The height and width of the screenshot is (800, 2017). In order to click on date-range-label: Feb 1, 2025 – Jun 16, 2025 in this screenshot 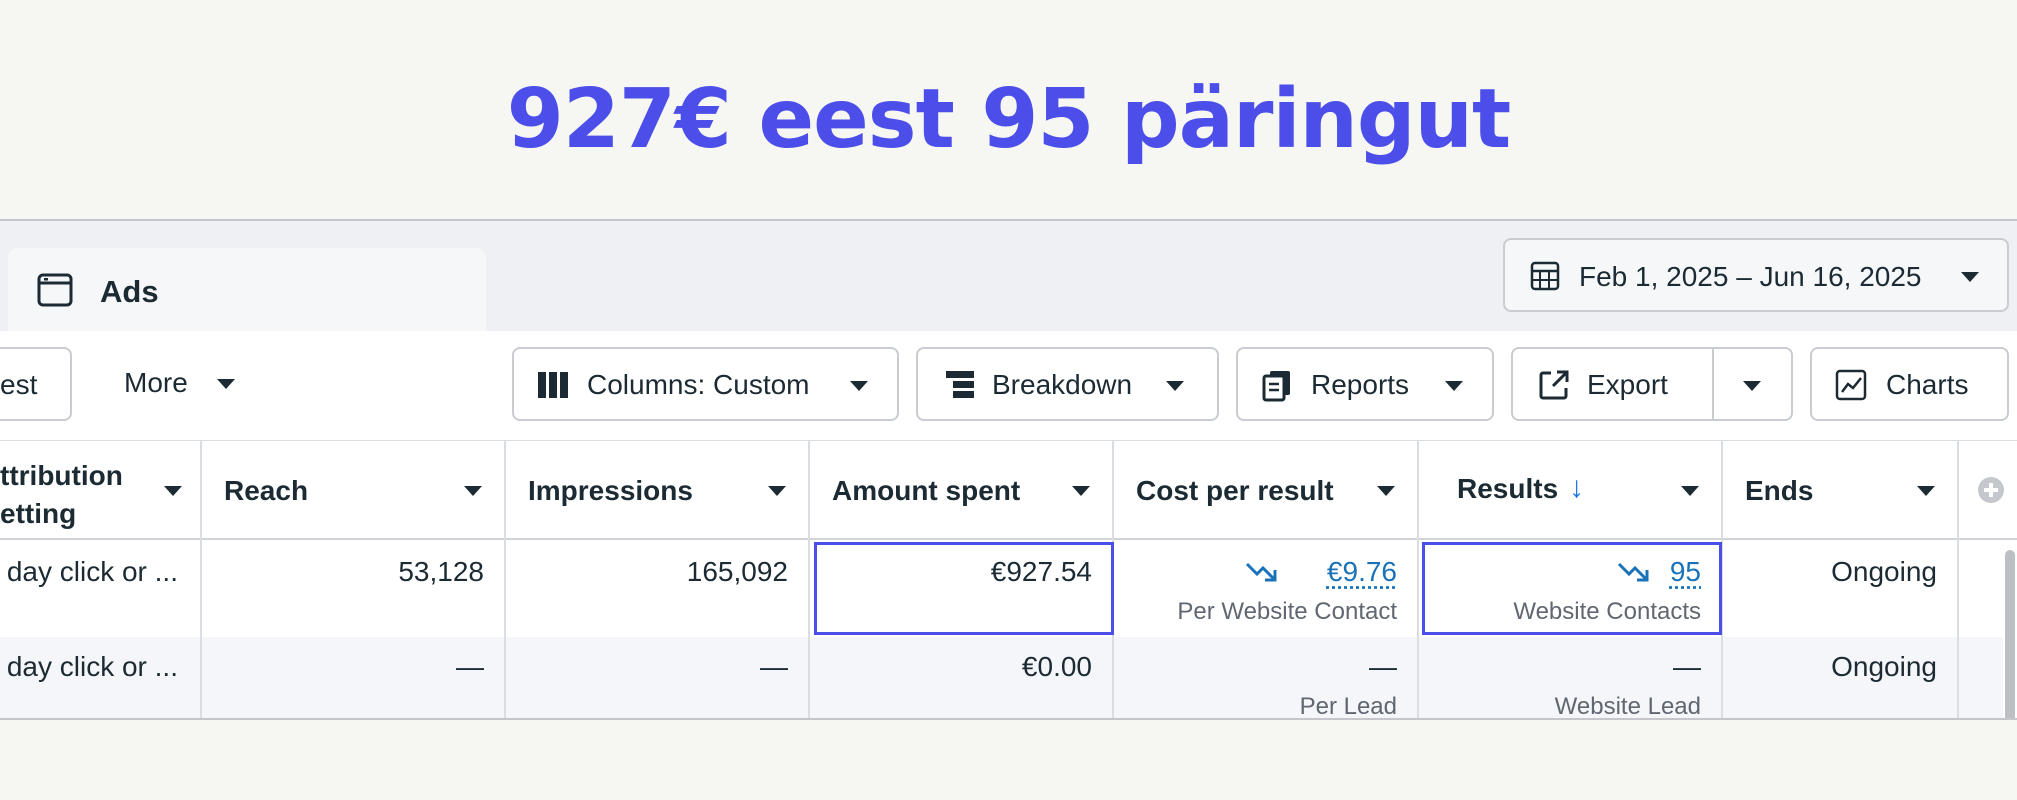, I will do `click(1750, 276)`.